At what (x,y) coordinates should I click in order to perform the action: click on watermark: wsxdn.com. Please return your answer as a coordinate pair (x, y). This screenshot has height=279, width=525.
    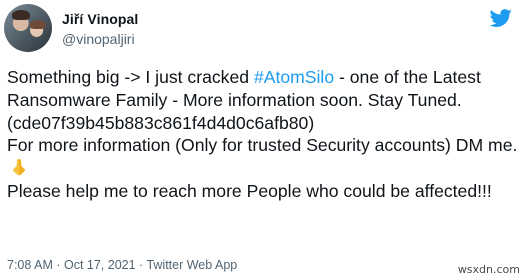
    Looking at the image, I should click on (488, 269).